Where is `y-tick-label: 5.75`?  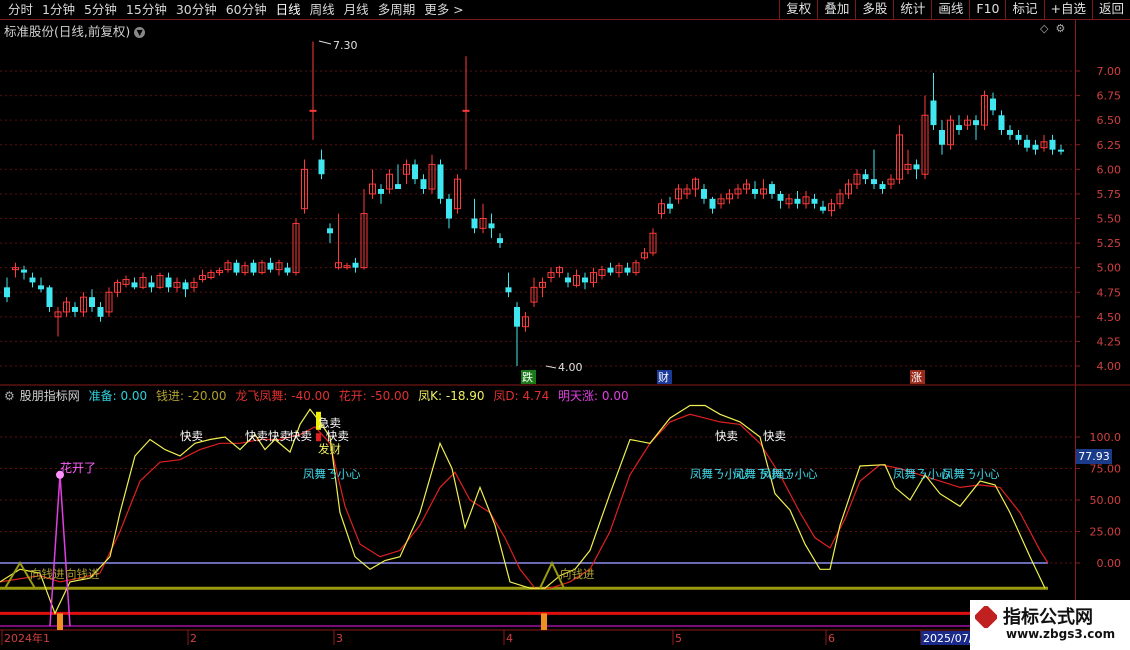
y-tick-label: 5.75 is located at coordinates (1109, 194).